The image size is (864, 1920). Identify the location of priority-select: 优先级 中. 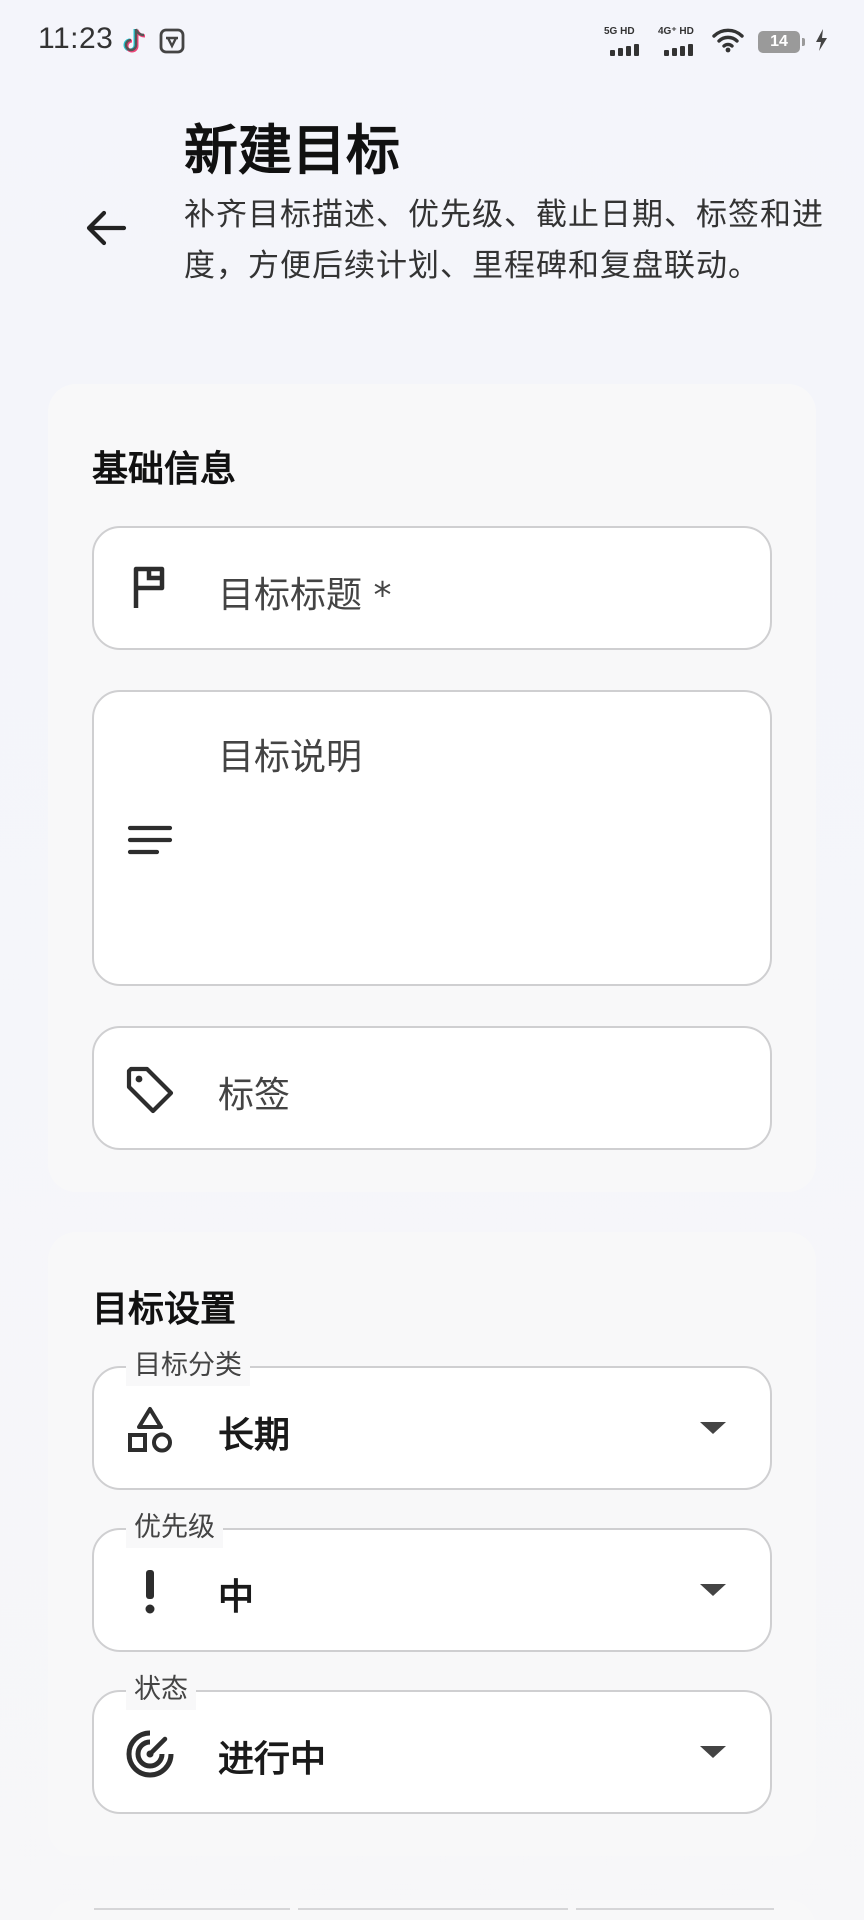
(432, 1580).